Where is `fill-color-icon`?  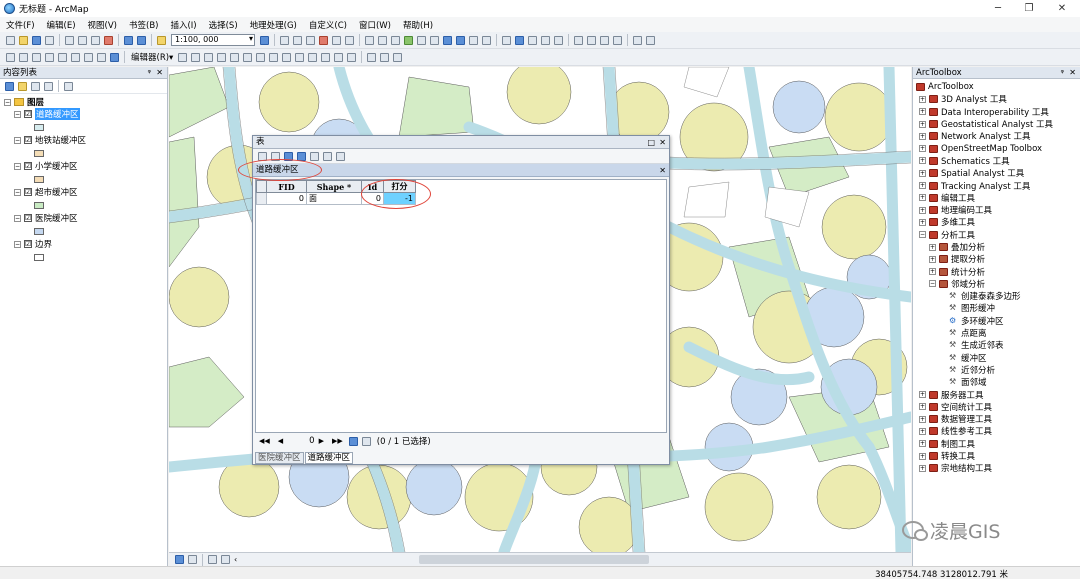 fill-color-icon is located at coordinates (114, 57).